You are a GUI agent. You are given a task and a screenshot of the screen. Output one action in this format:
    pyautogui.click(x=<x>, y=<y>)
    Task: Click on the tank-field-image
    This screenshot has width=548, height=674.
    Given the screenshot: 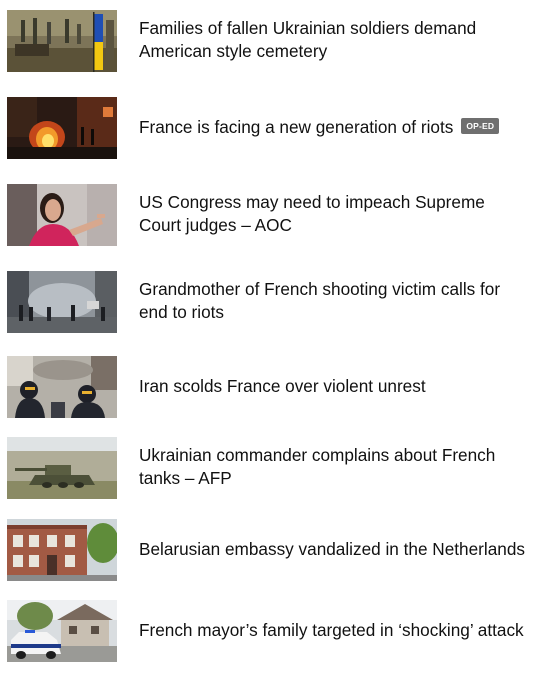 What is the action you would take?
    pyautogui.click(x=62, y=468)
    